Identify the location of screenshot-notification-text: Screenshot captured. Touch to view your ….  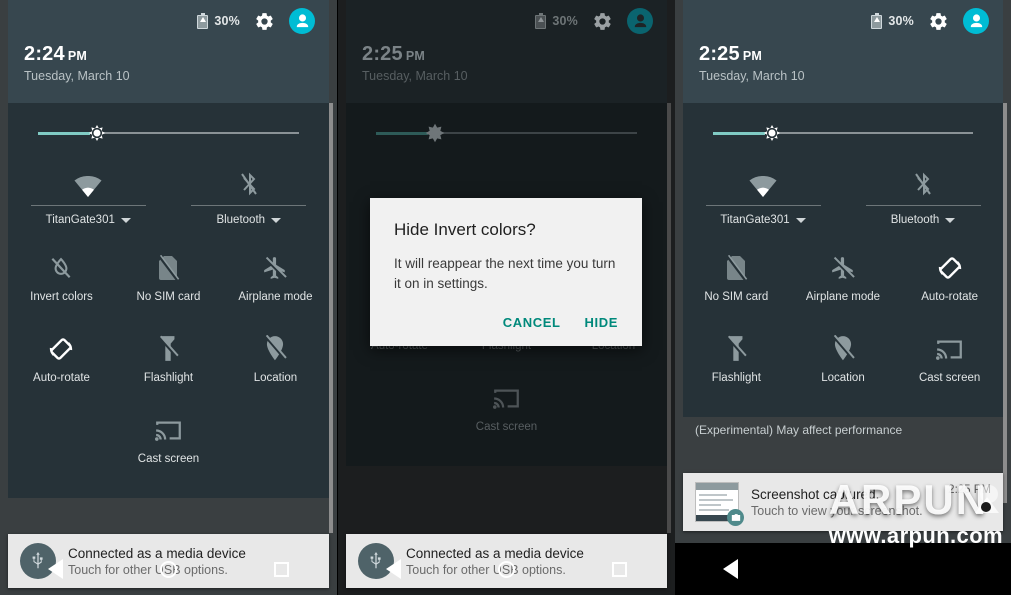
(837, 502).